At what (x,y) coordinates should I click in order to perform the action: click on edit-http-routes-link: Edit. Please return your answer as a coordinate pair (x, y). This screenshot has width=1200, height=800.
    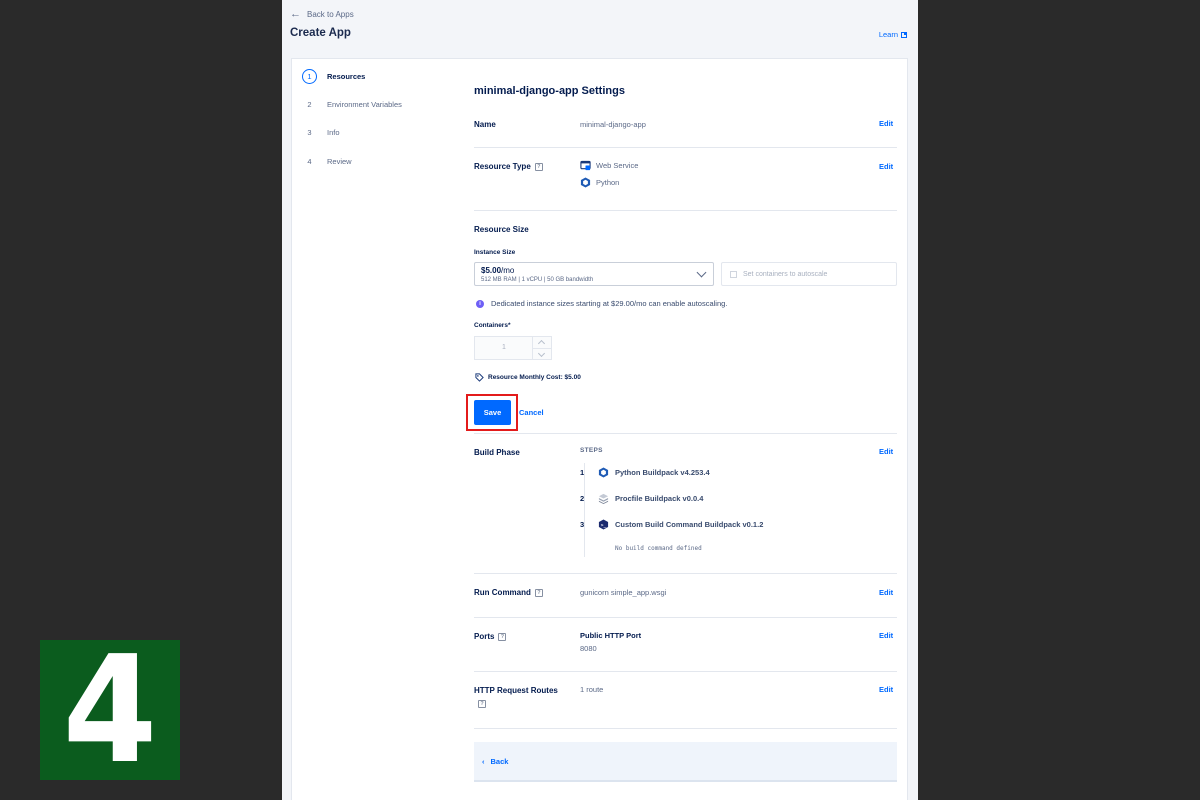
    Looking at the image, I should click on (886, 689).